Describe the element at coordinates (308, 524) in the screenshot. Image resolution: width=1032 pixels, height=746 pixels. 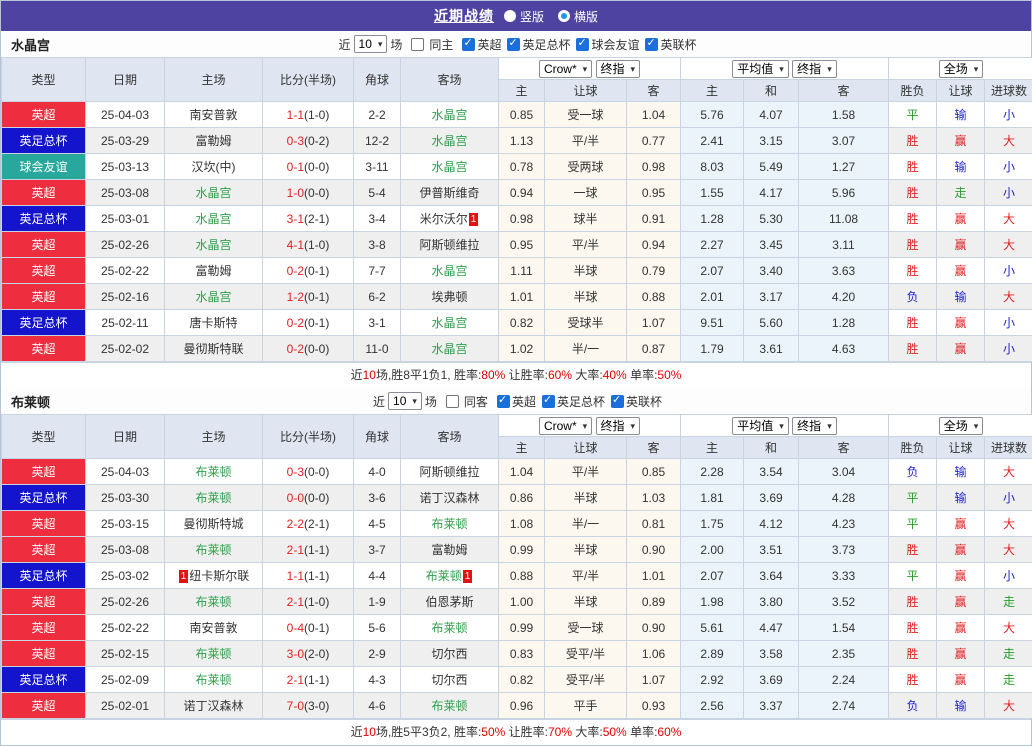
I see `score-cell: 2-2(2-1)` at that location.